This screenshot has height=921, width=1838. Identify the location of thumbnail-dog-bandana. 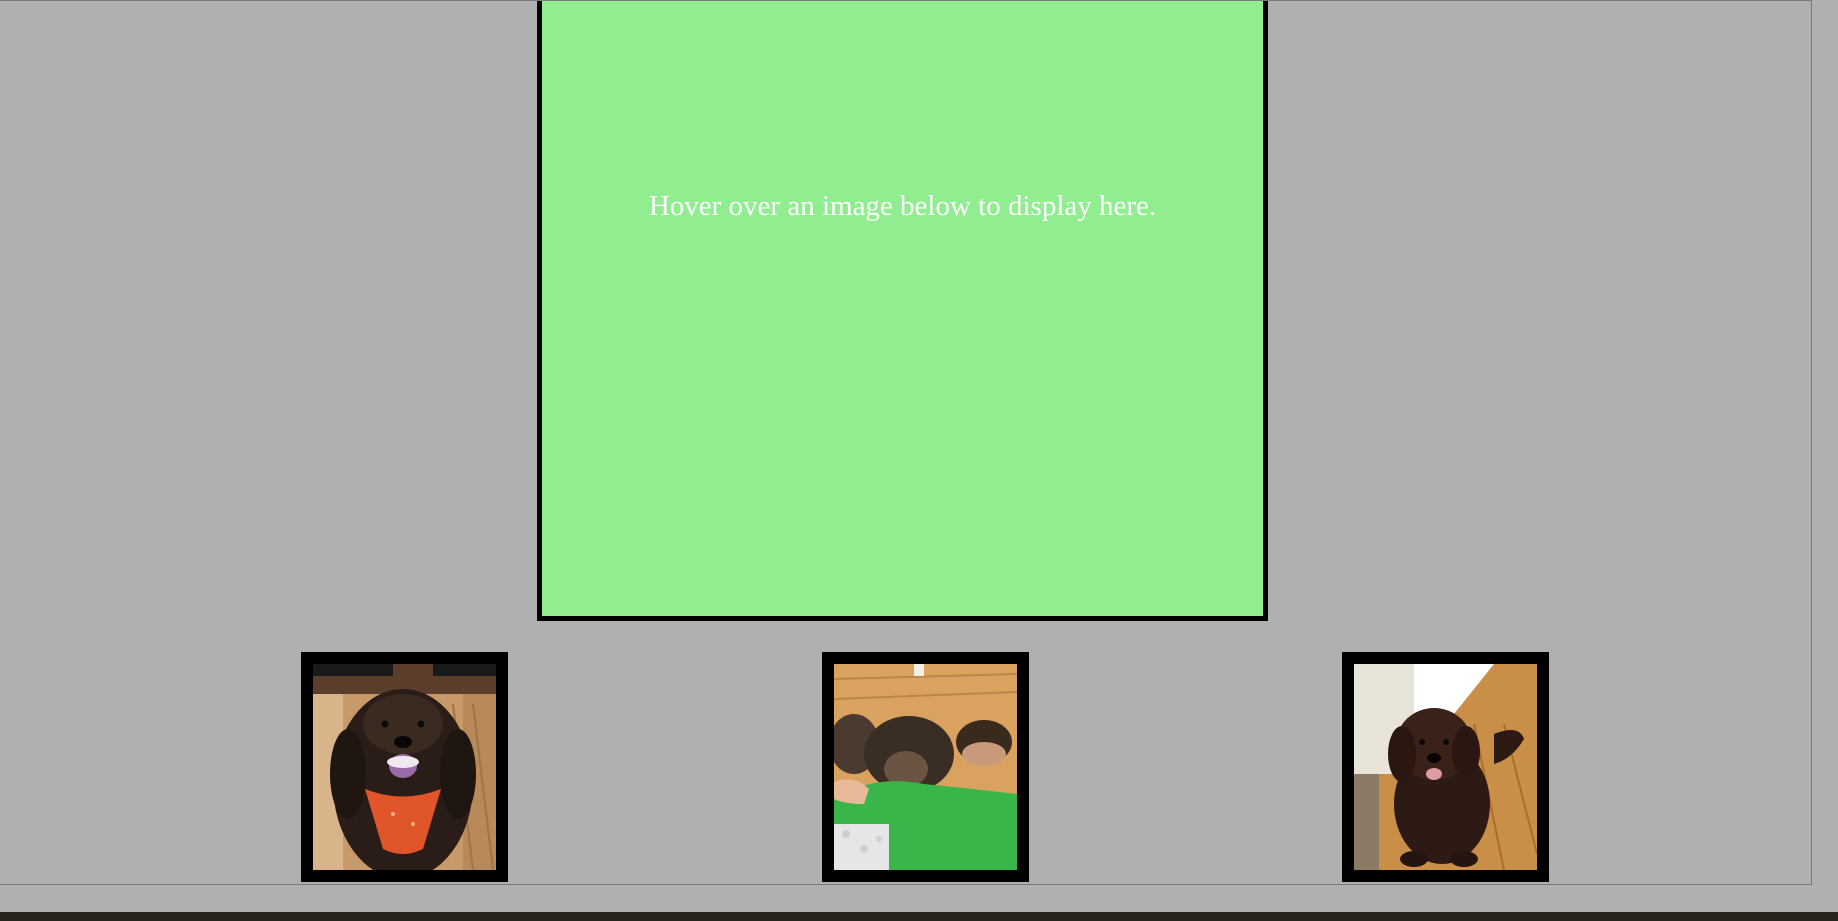
(404, 767).